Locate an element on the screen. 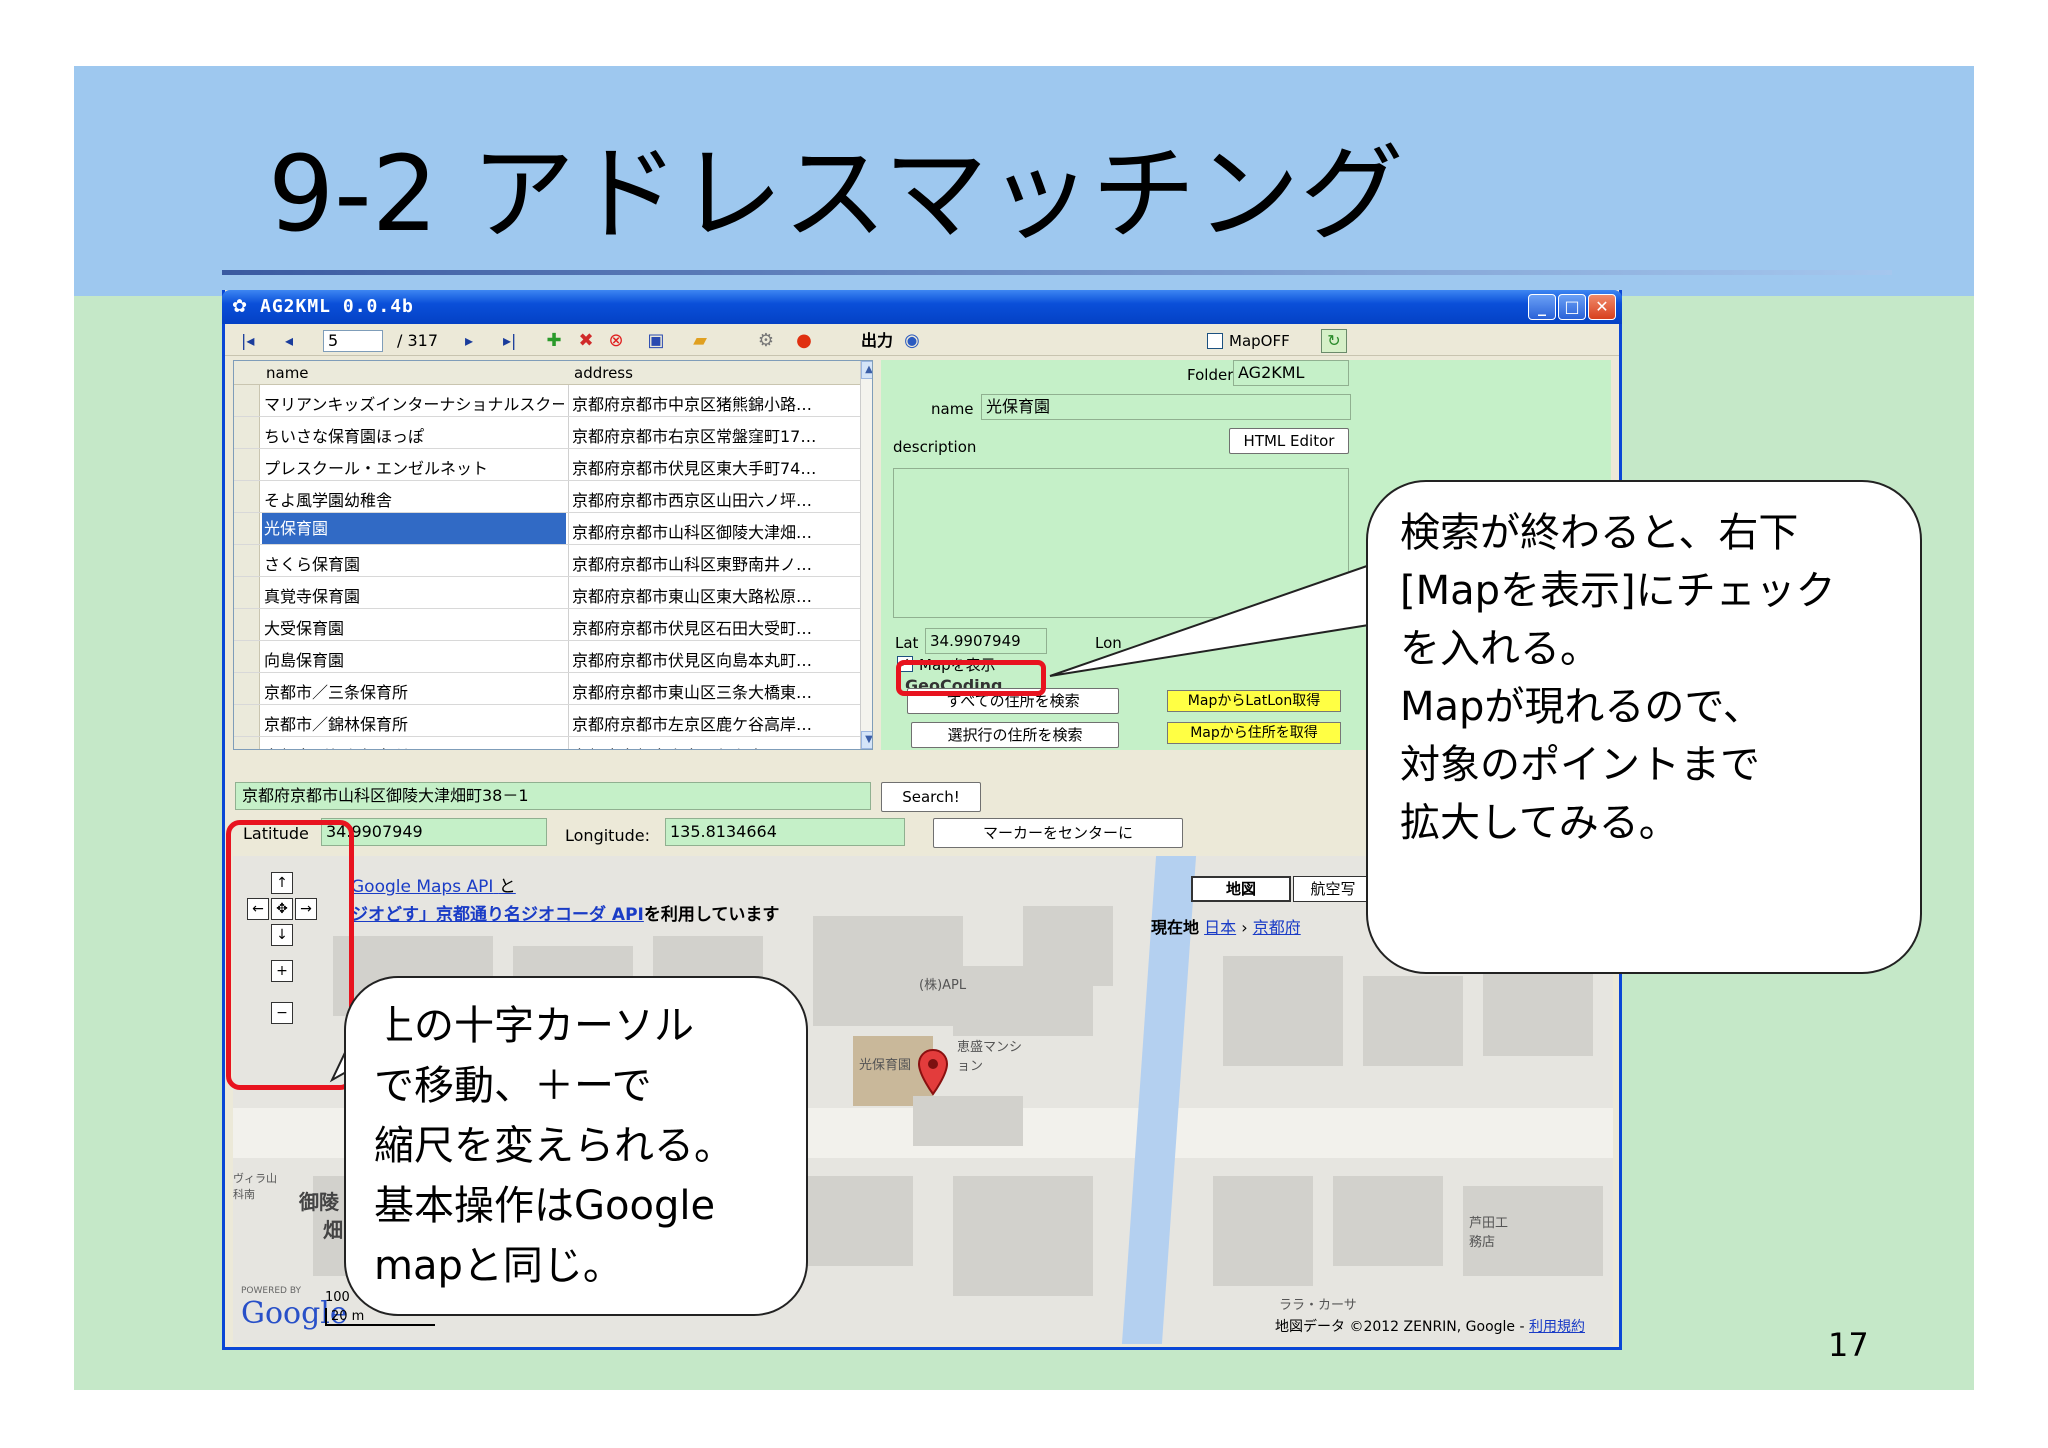  slide-bottom-band is located at coordinates (1098, 1370).